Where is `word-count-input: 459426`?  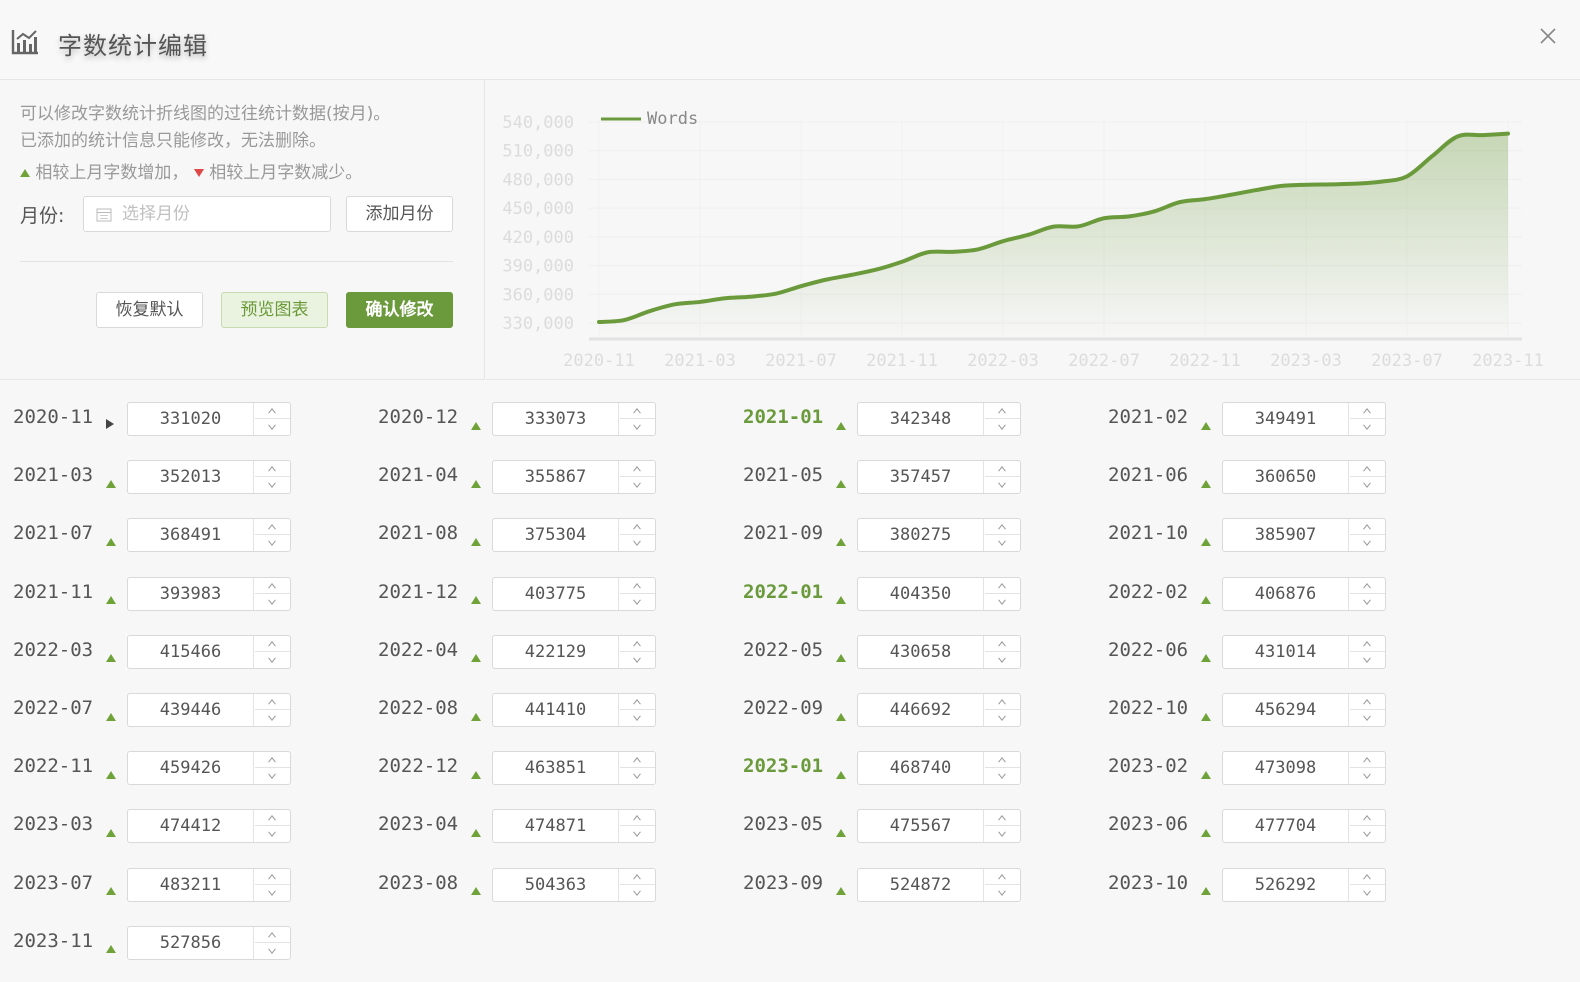
word-count-input: 459426 is located at coordinates (209, 768).